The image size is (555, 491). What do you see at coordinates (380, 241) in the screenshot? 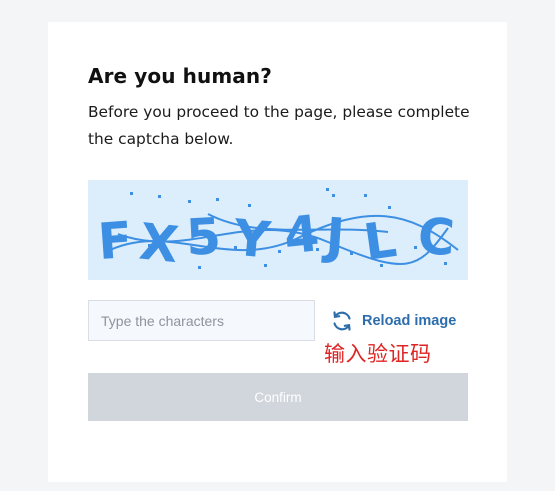
I see `captcha-char-7: L` at bounding box center [380, 241].